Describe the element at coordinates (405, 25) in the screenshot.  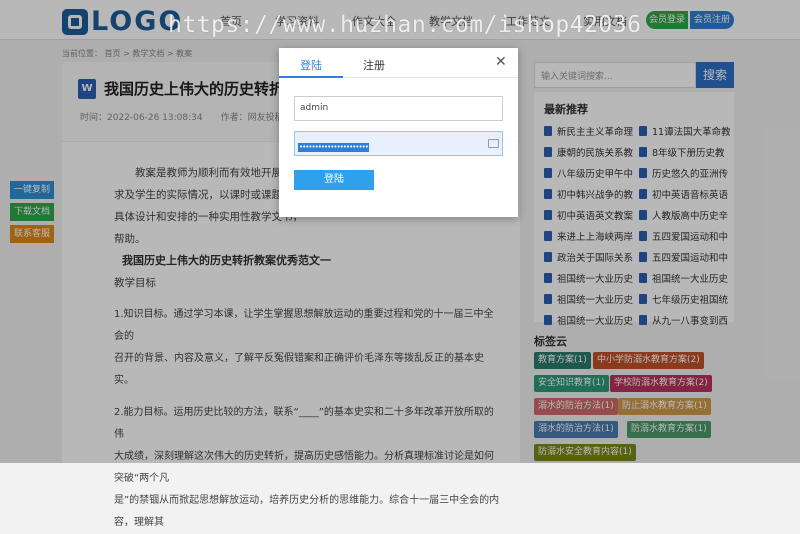
I see `watermark-url: https://www.huzhan.com/ishop42036` at that location.